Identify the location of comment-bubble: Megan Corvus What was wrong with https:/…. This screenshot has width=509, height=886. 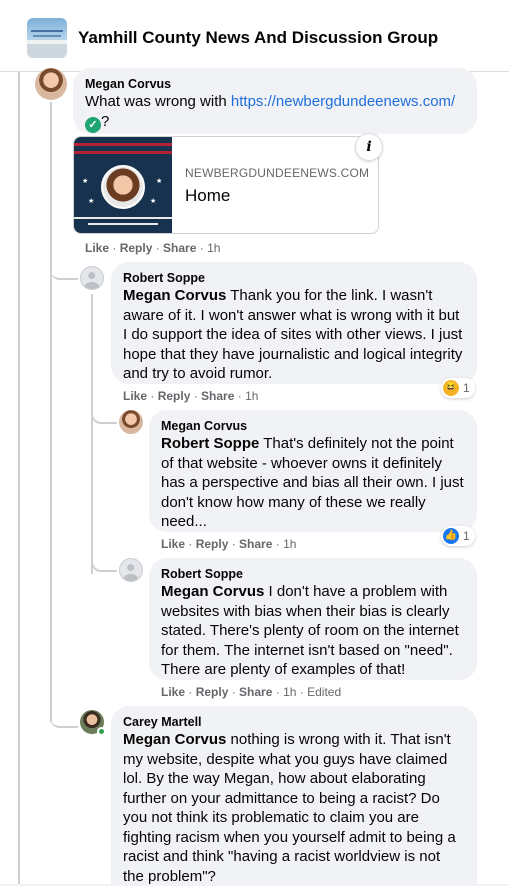
(275, 101).